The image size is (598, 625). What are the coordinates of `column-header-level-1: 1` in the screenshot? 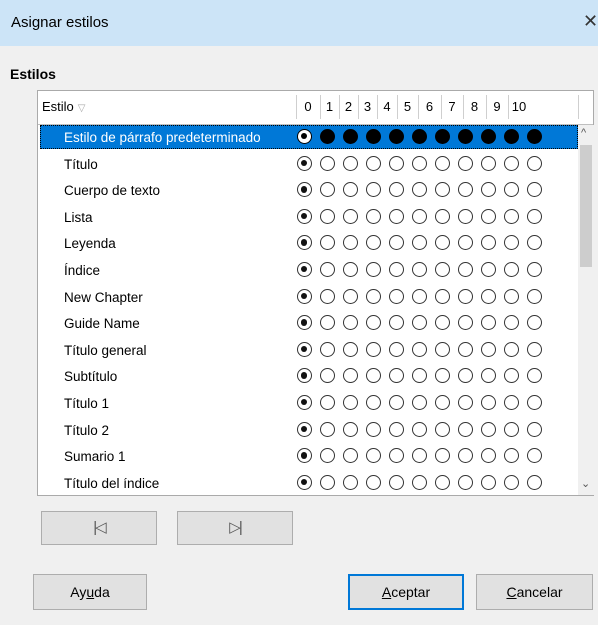 It's located at (329, 106).